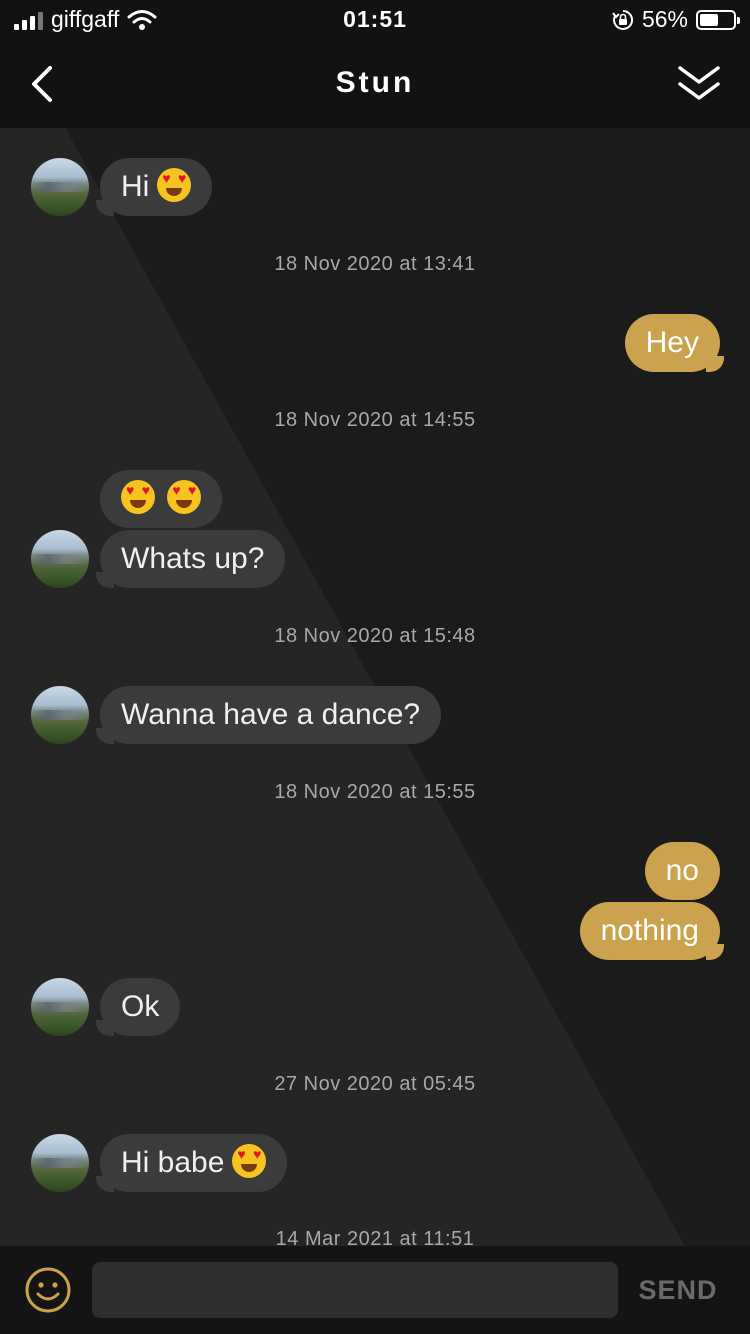 The height and width of the screenshot is (1334, 750). I want to click on outgoing-message: nothing, so click(652, 931).